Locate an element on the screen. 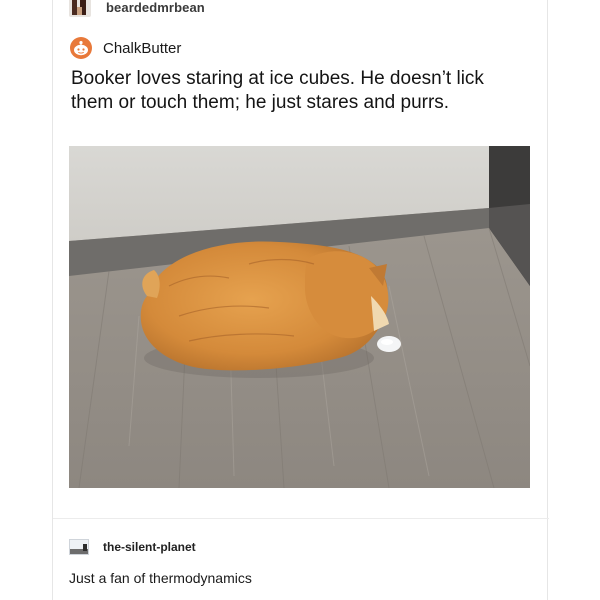  reply-body-text: Just a fan of thermodynamics is located at coordinates (160, 578).